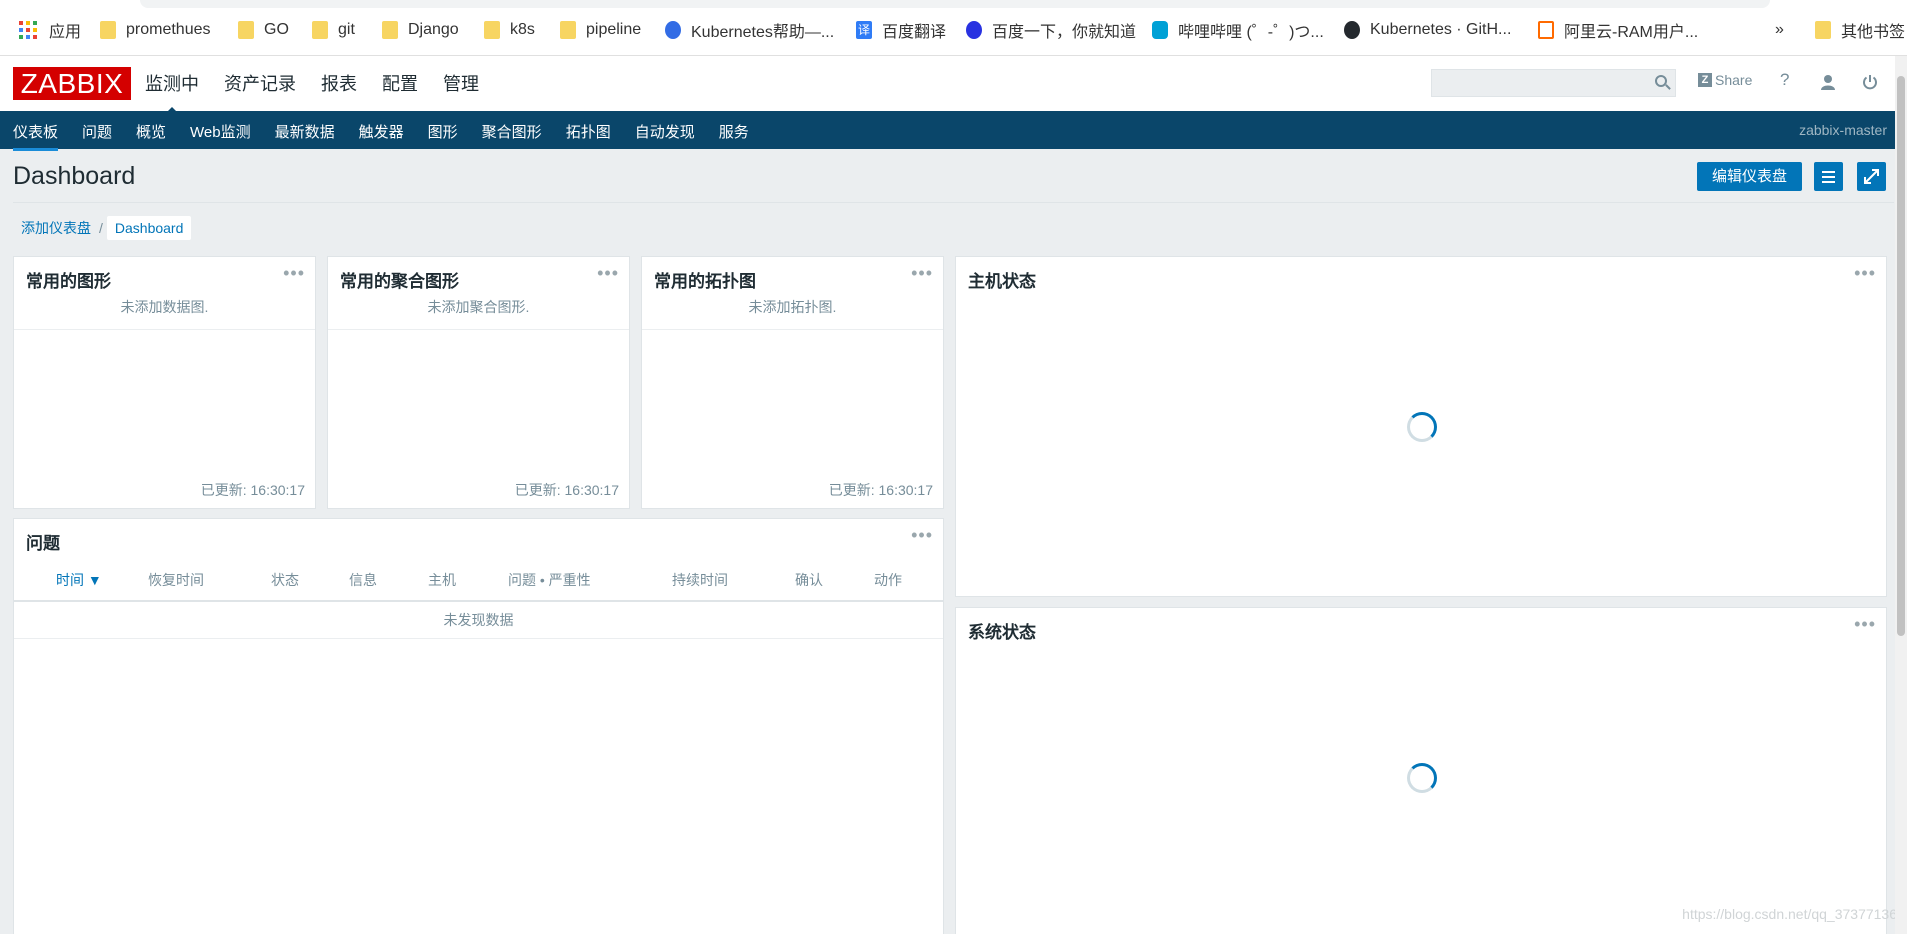 This screenshot has width=1907, height=934. What do you see at coordinates (65, 32) in the screenshot?
I see `bookmark-label: 应用` at bounding box center [65, 32].